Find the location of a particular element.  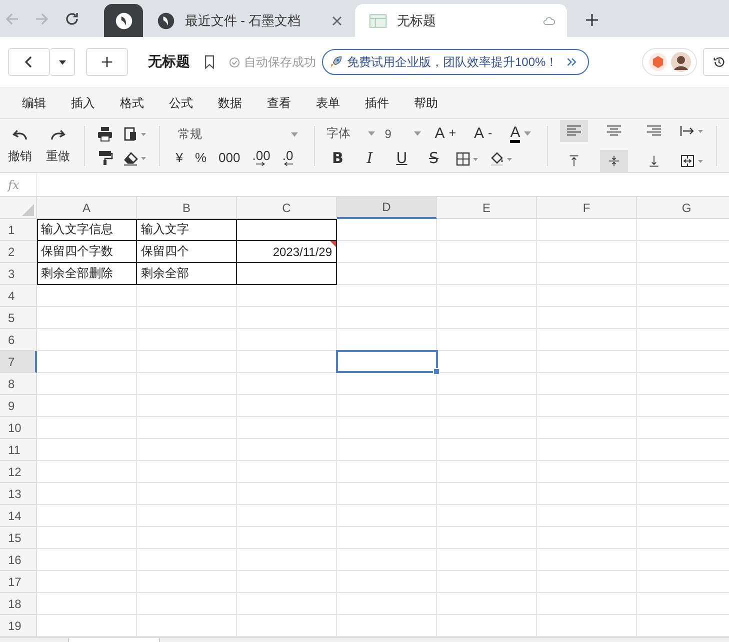

dropdown-button is located at coordinates (62, 62).